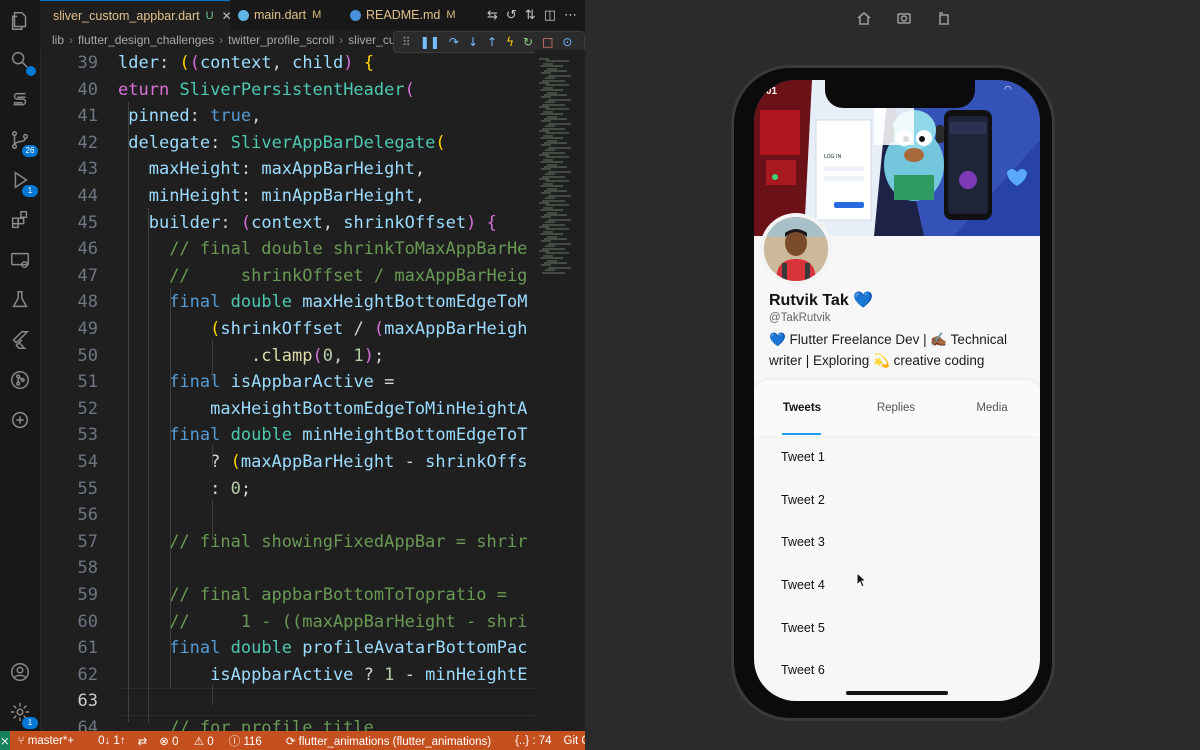 The image size is (1200, 750). What do you see at coordinates (897, 542) in the screenshot?
I see `tweet-item: Tweet 3` at bounding box center [897, 542].